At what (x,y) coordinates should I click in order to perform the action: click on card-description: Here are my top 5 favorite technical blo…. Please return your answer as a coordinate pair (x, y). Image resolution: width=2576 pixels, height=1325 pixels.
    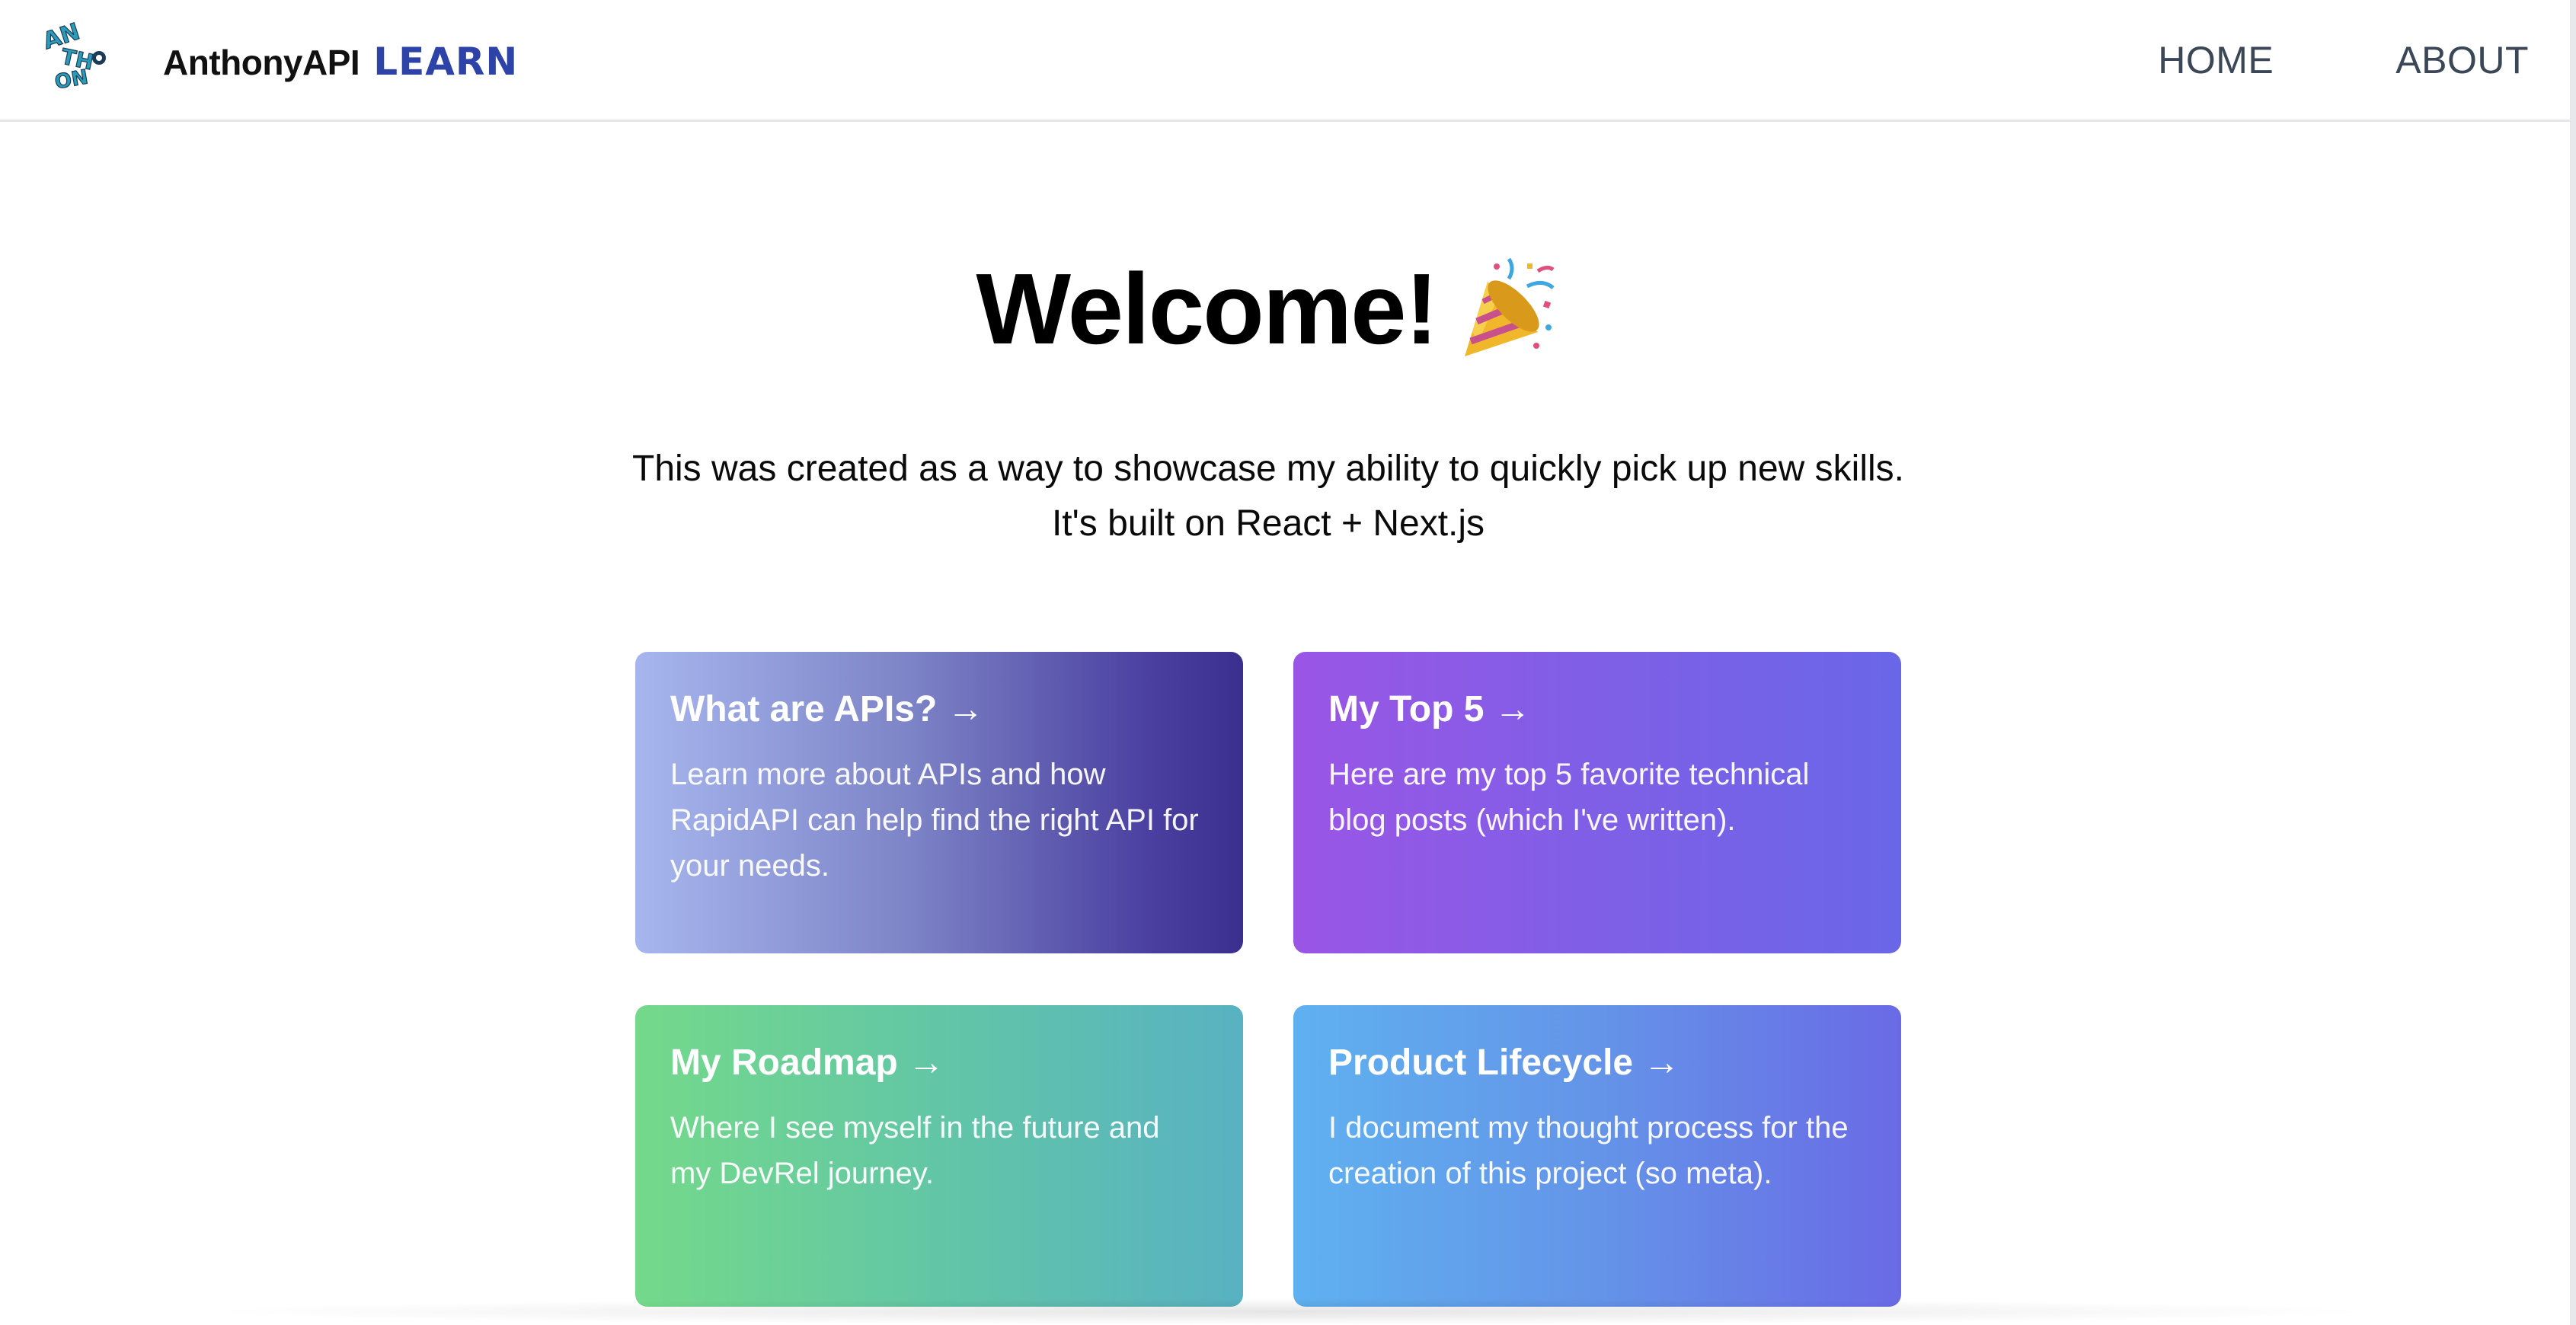
    Looking at the image, I should click on (1569, 797).